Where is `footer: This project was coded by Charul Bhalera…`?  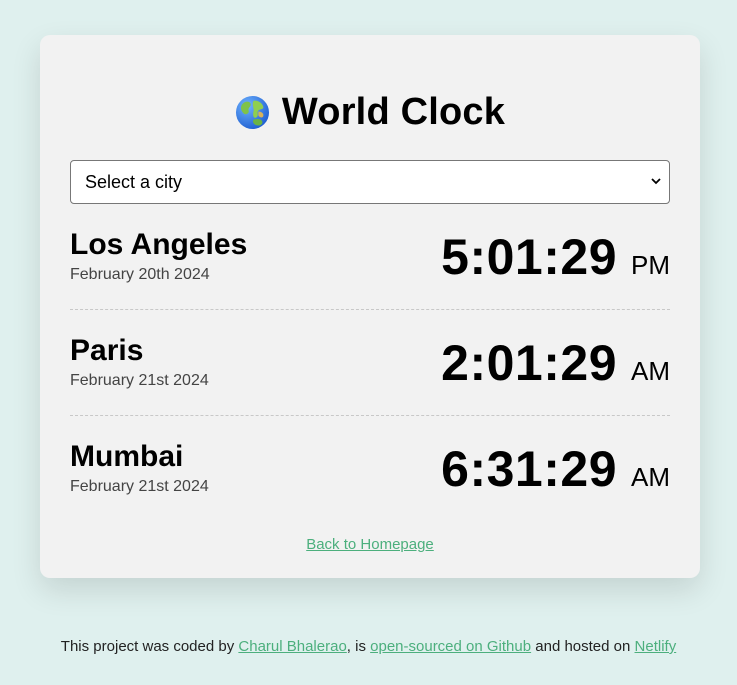 footer: This project was coded by Charul Bhalera… is located at coordinates (368, 646).